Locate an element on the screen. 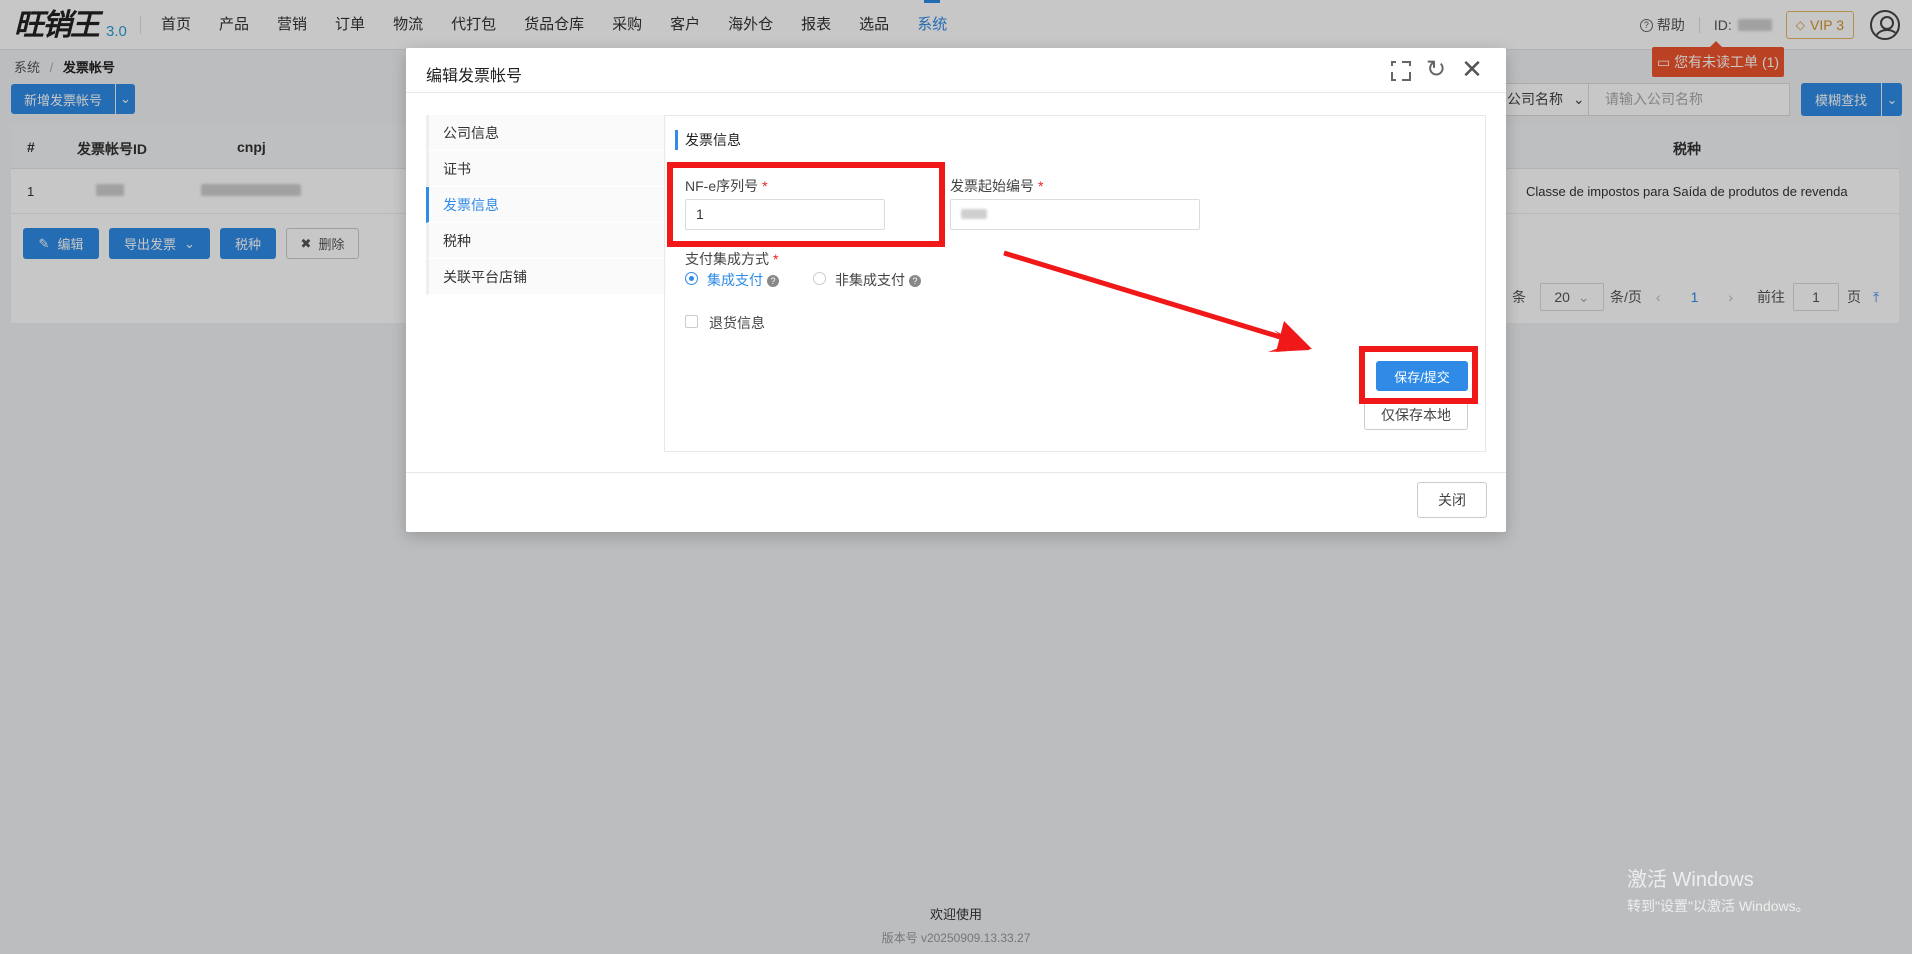 This screenshot has width=1912, height=954. arrow-shaft is located at coordinates (1147, 296).